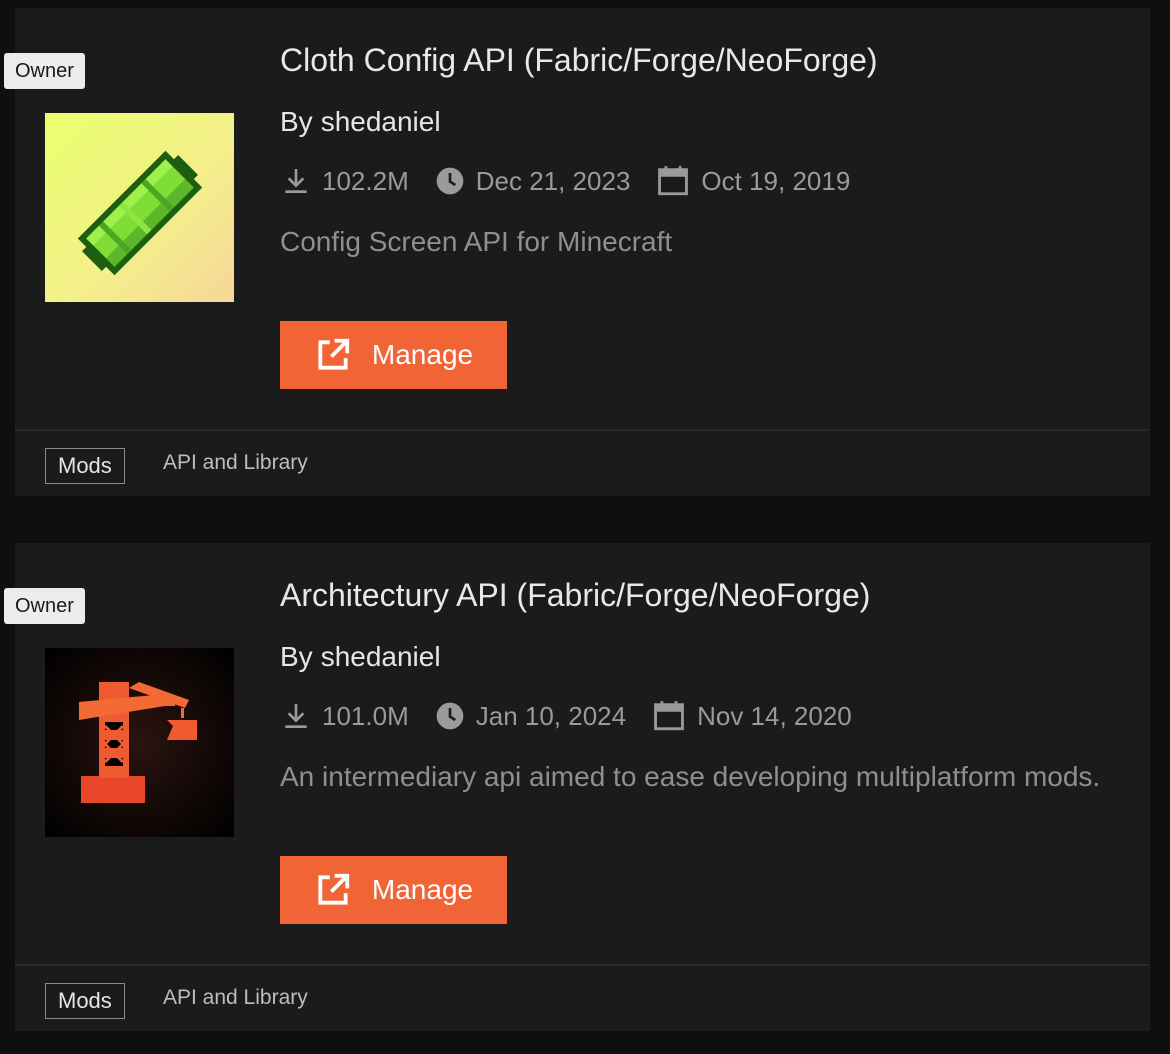 The width and height of the screenshot is (1170, 1054). What do you see at coordinates (551, 715) in the screenshot?
I see `updated-date: Jan 10, 2024` at bounding box center [551, 715].